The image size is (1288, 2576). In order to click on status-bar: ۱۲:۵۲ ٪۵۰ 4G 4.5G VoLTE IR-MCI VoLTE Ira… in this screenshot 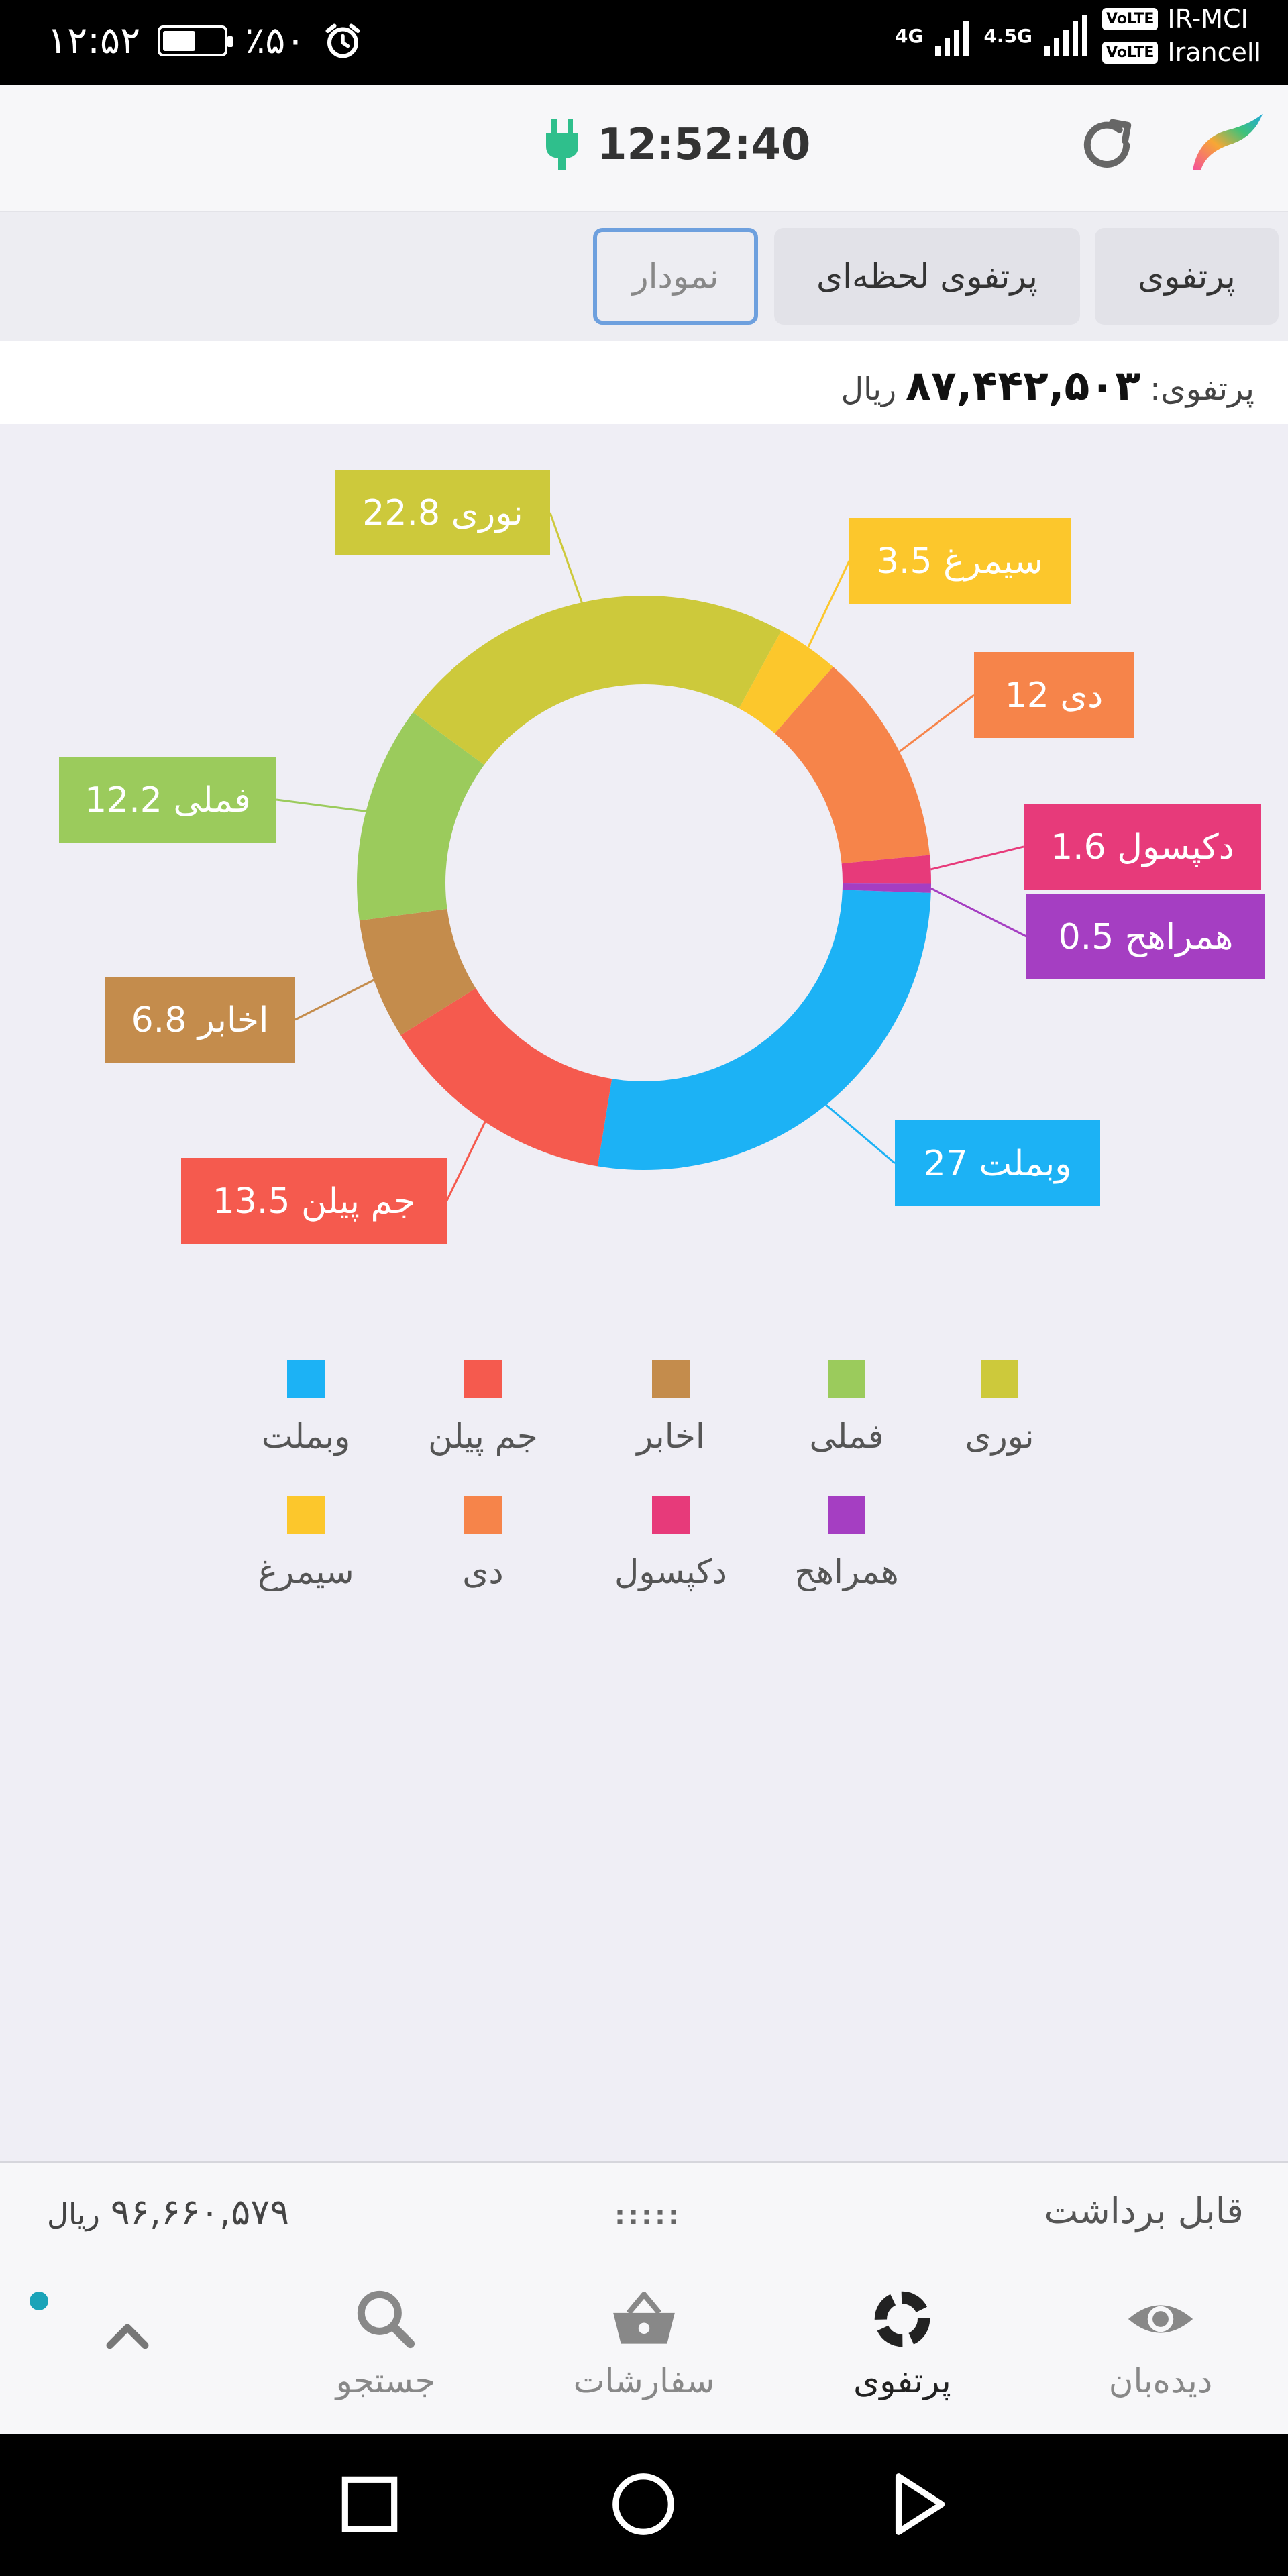, I will do `click(644, 42)`.